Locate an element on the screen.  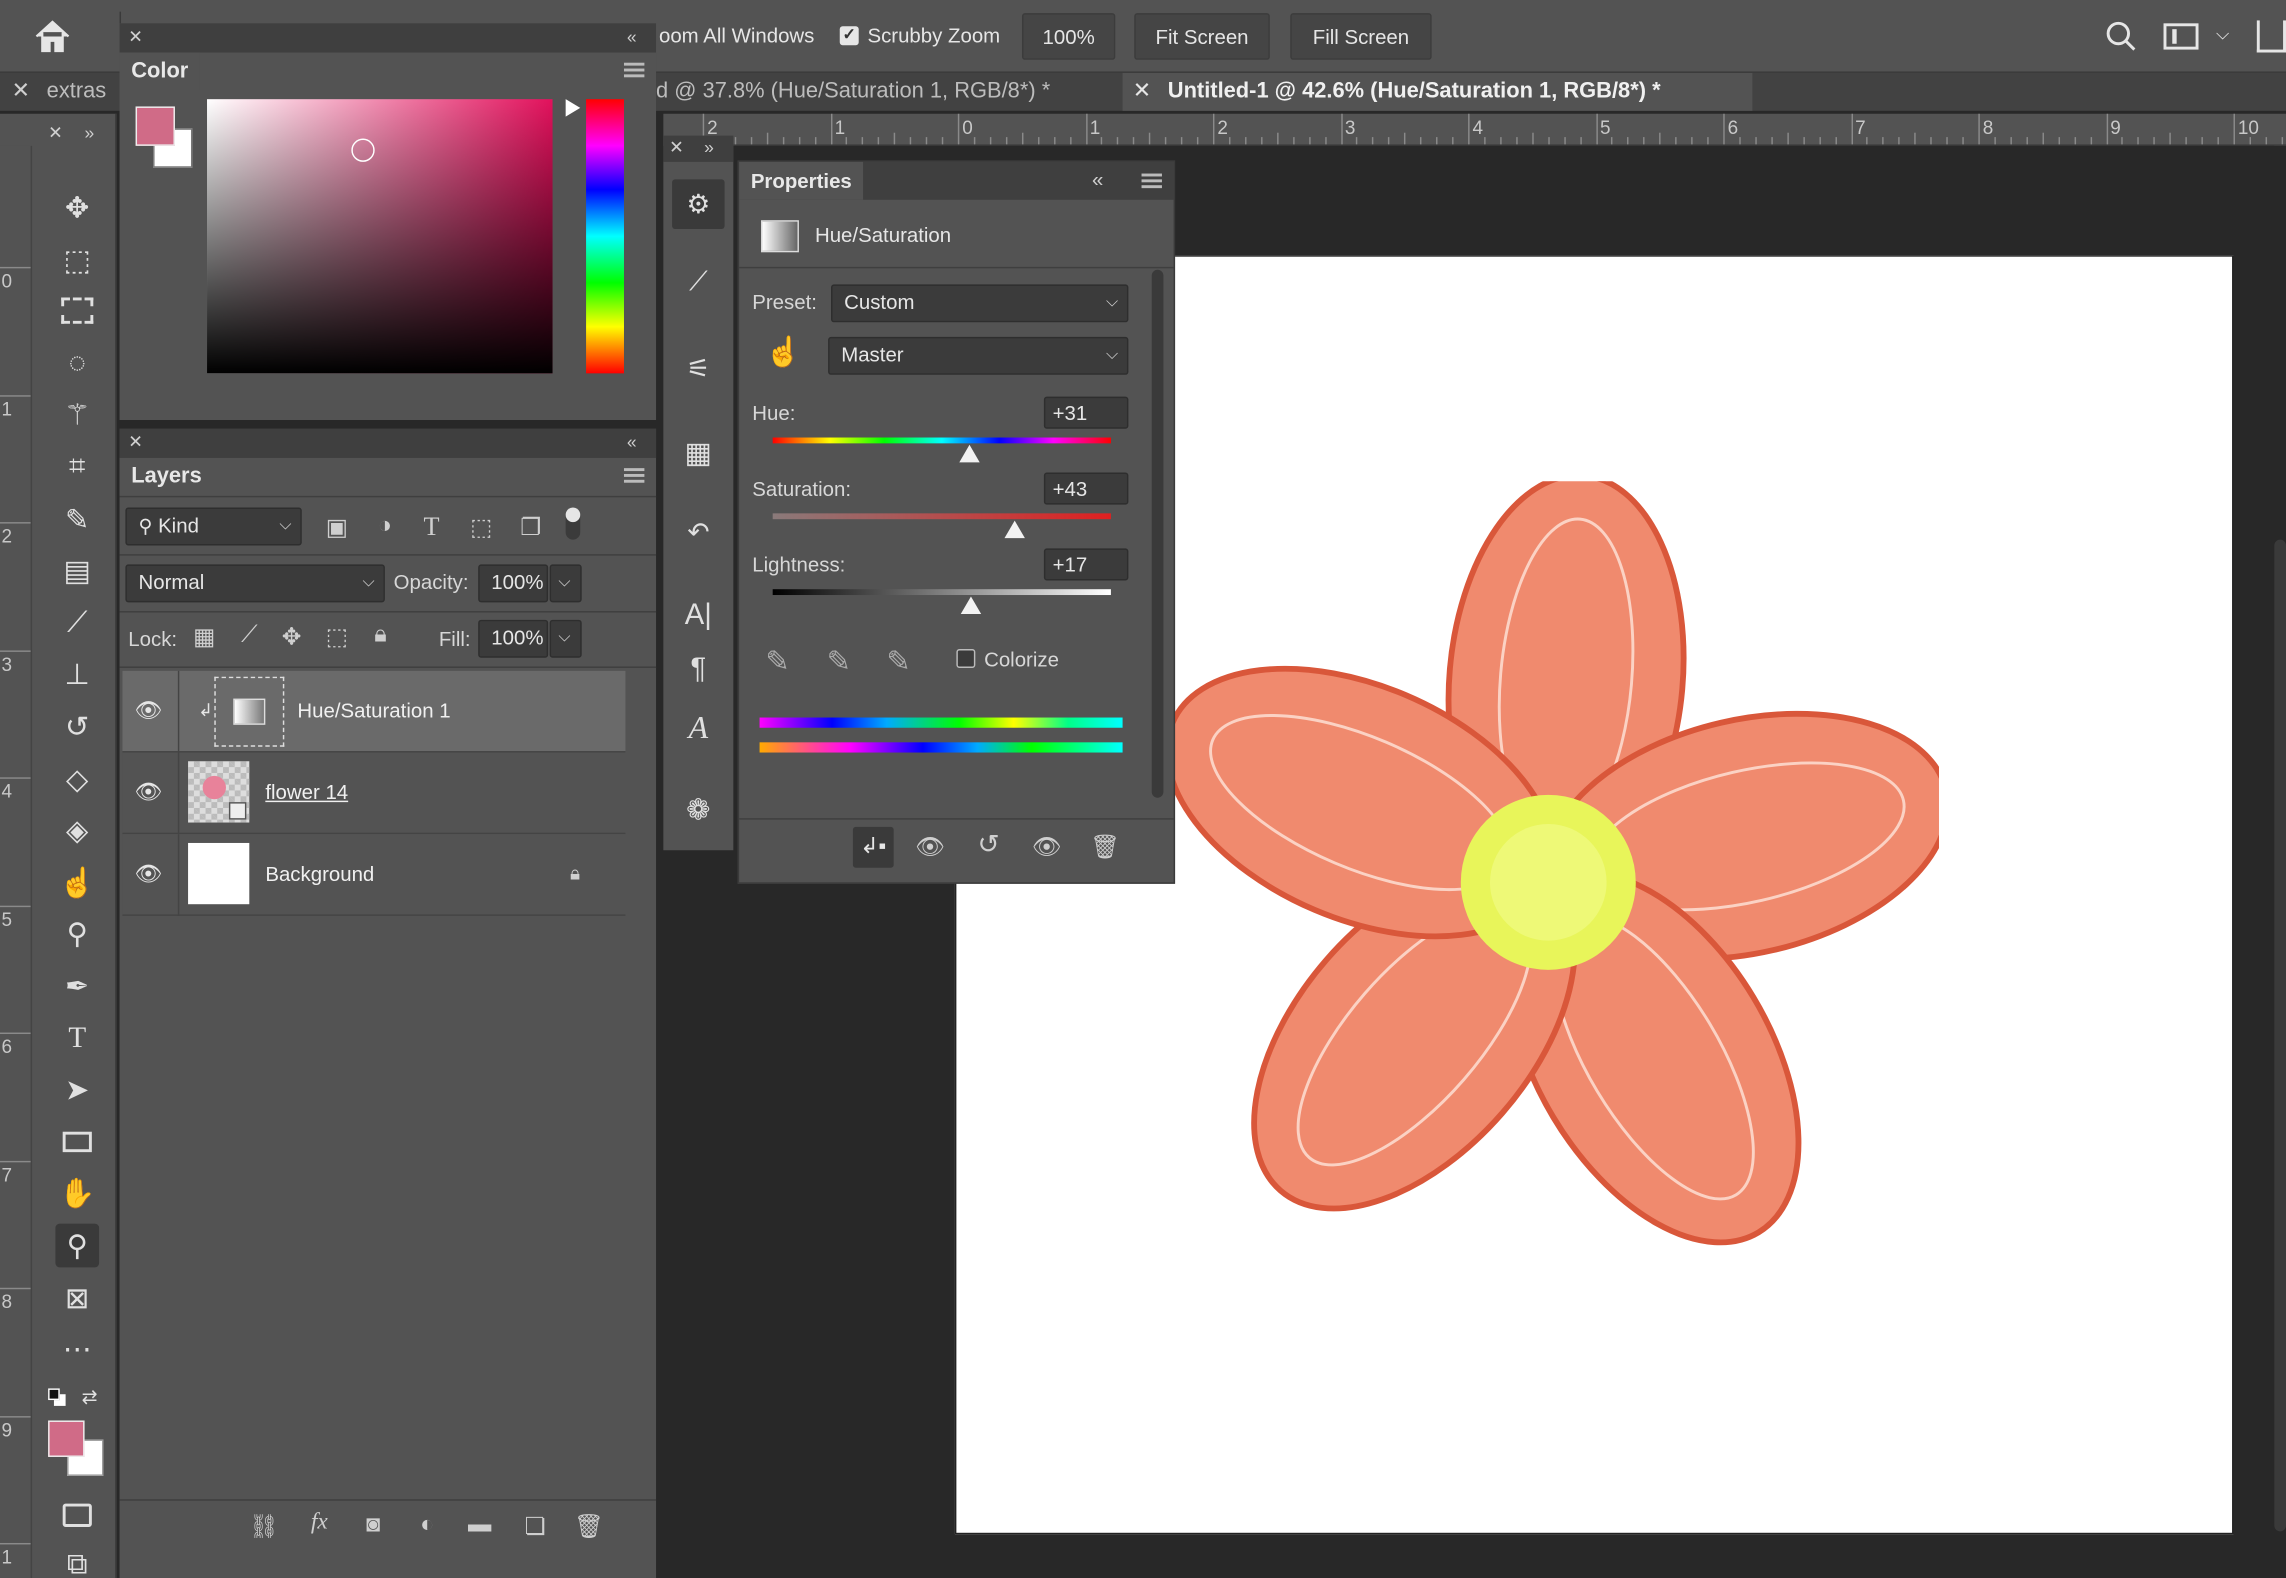
clip-to-layer-icon: ↲▪ is located at coordinates (873, 847).